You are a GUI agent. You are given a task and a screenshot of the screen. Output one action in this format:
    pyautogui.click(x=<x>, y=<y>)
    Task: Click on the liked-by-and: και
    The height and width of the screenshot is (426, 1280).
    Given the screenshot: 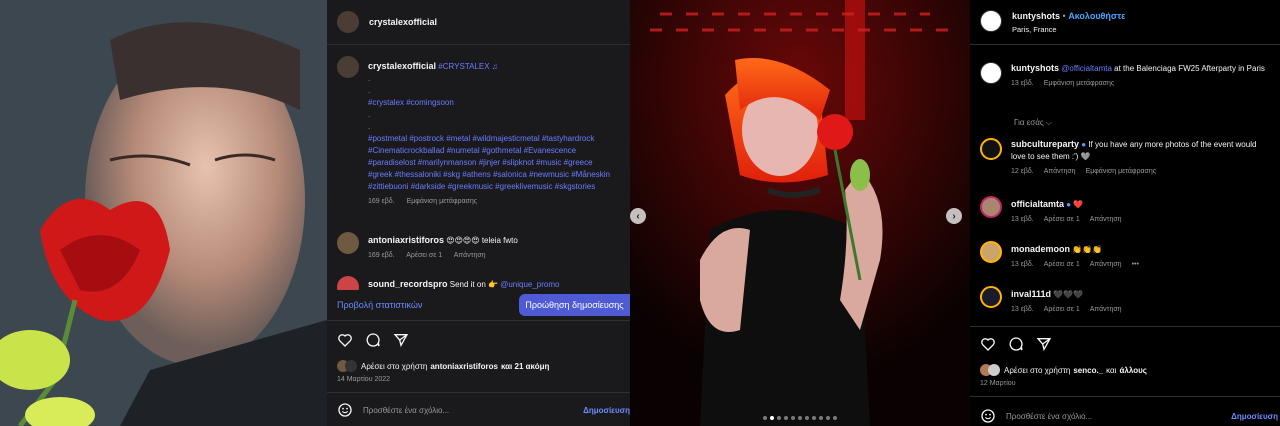 What is the action you would take?
    pyautogui.click(x=1111, y=370)
    